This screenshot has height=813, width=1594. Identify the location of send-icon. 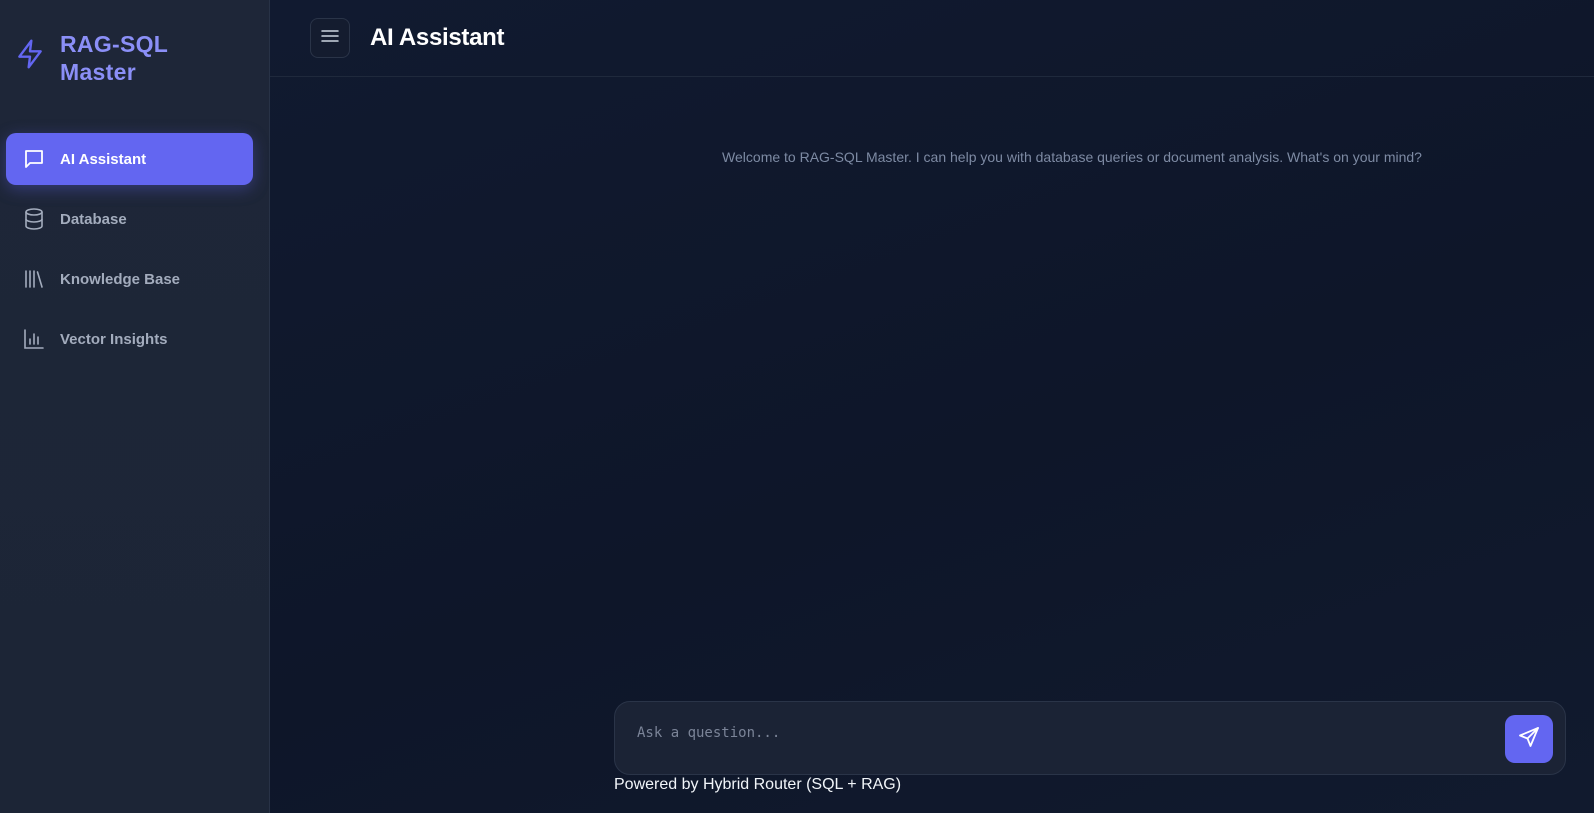
(1529, 739).